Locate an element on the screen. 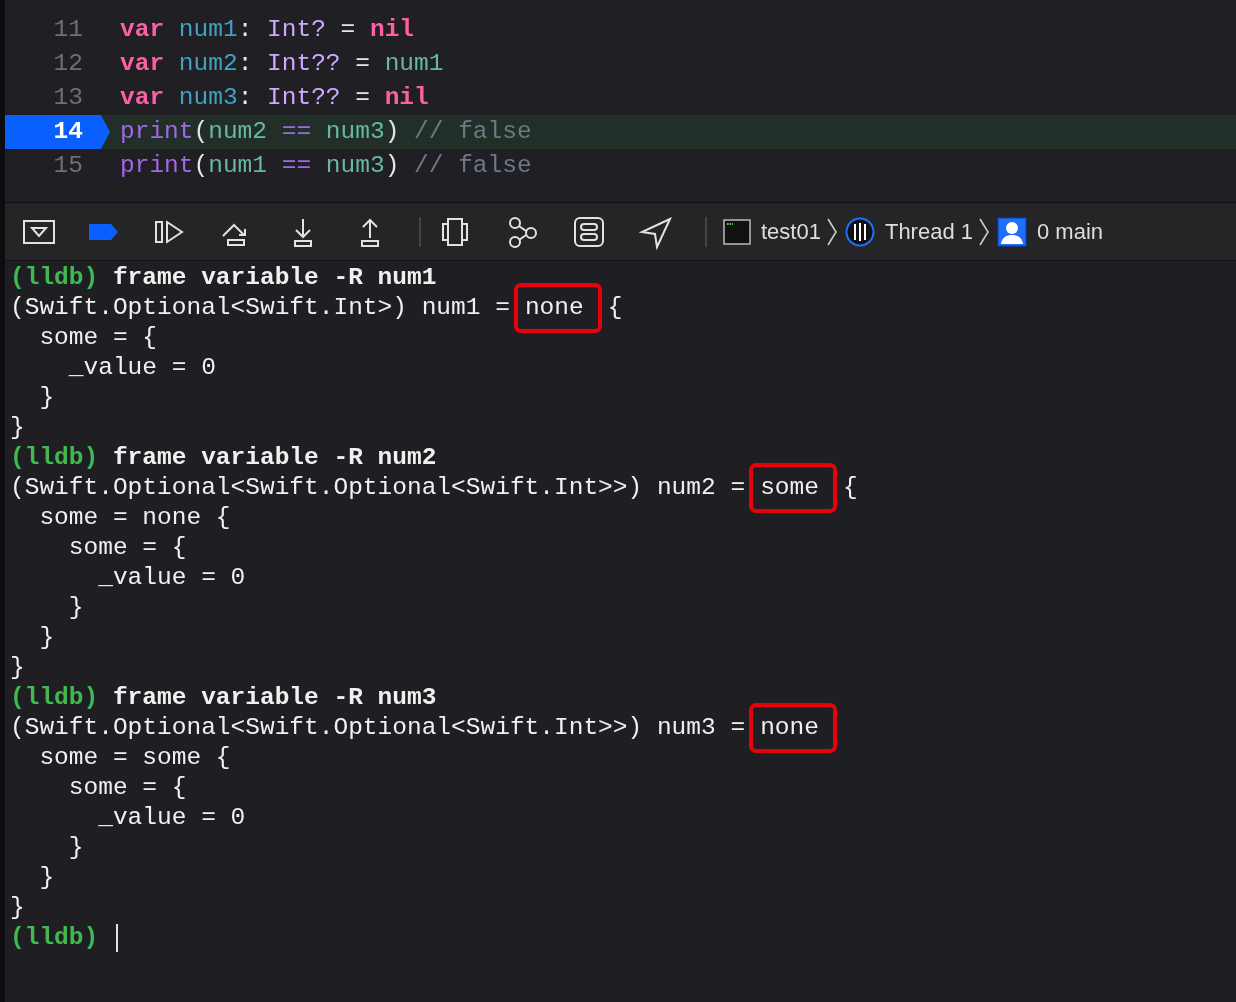 This screenshot has height=1002, width=1236. line-number: 11 is located at coordinates (68, 29).